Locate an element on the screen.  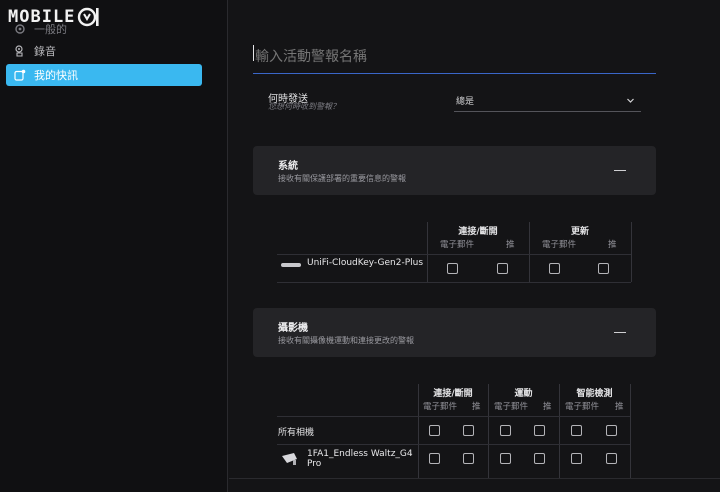
when-to-send-select: 總是 is located at coordinates (547, 101).